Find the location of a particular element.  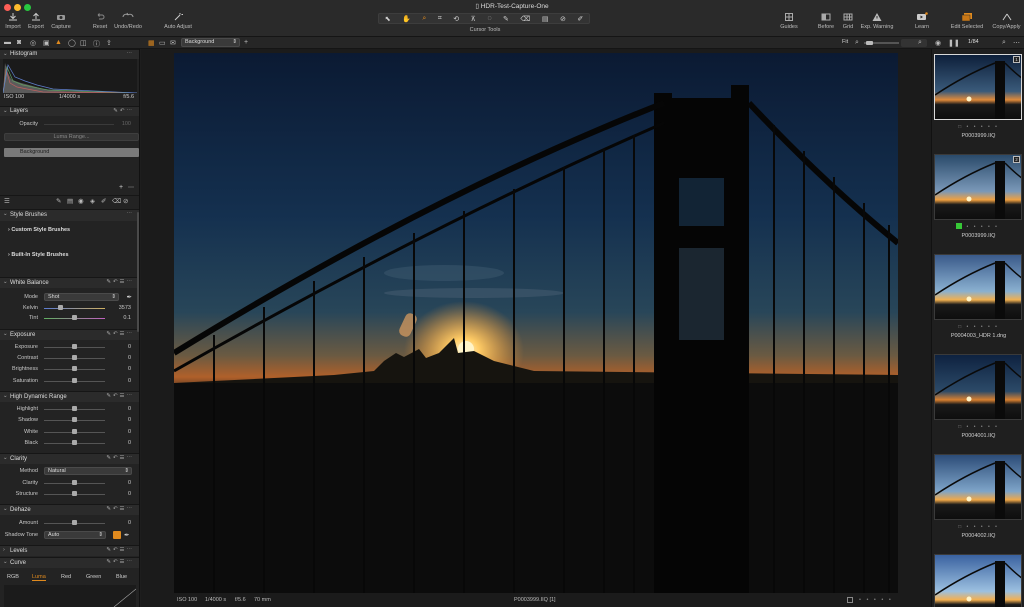

saturation-value: 0 is located at coordinates (129, 381).